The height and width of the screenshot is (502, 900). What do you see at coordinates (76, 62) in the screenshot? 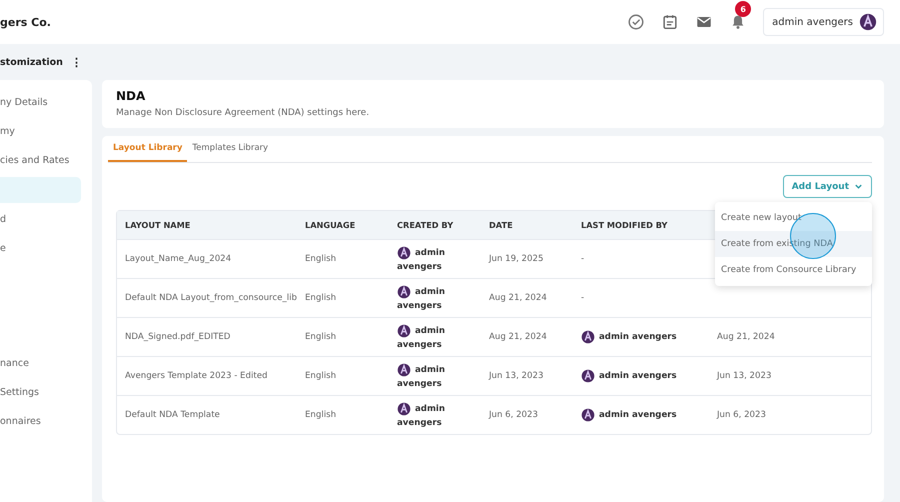
I see `more-menu-button: ⋮` at bounding box center [76, 62].